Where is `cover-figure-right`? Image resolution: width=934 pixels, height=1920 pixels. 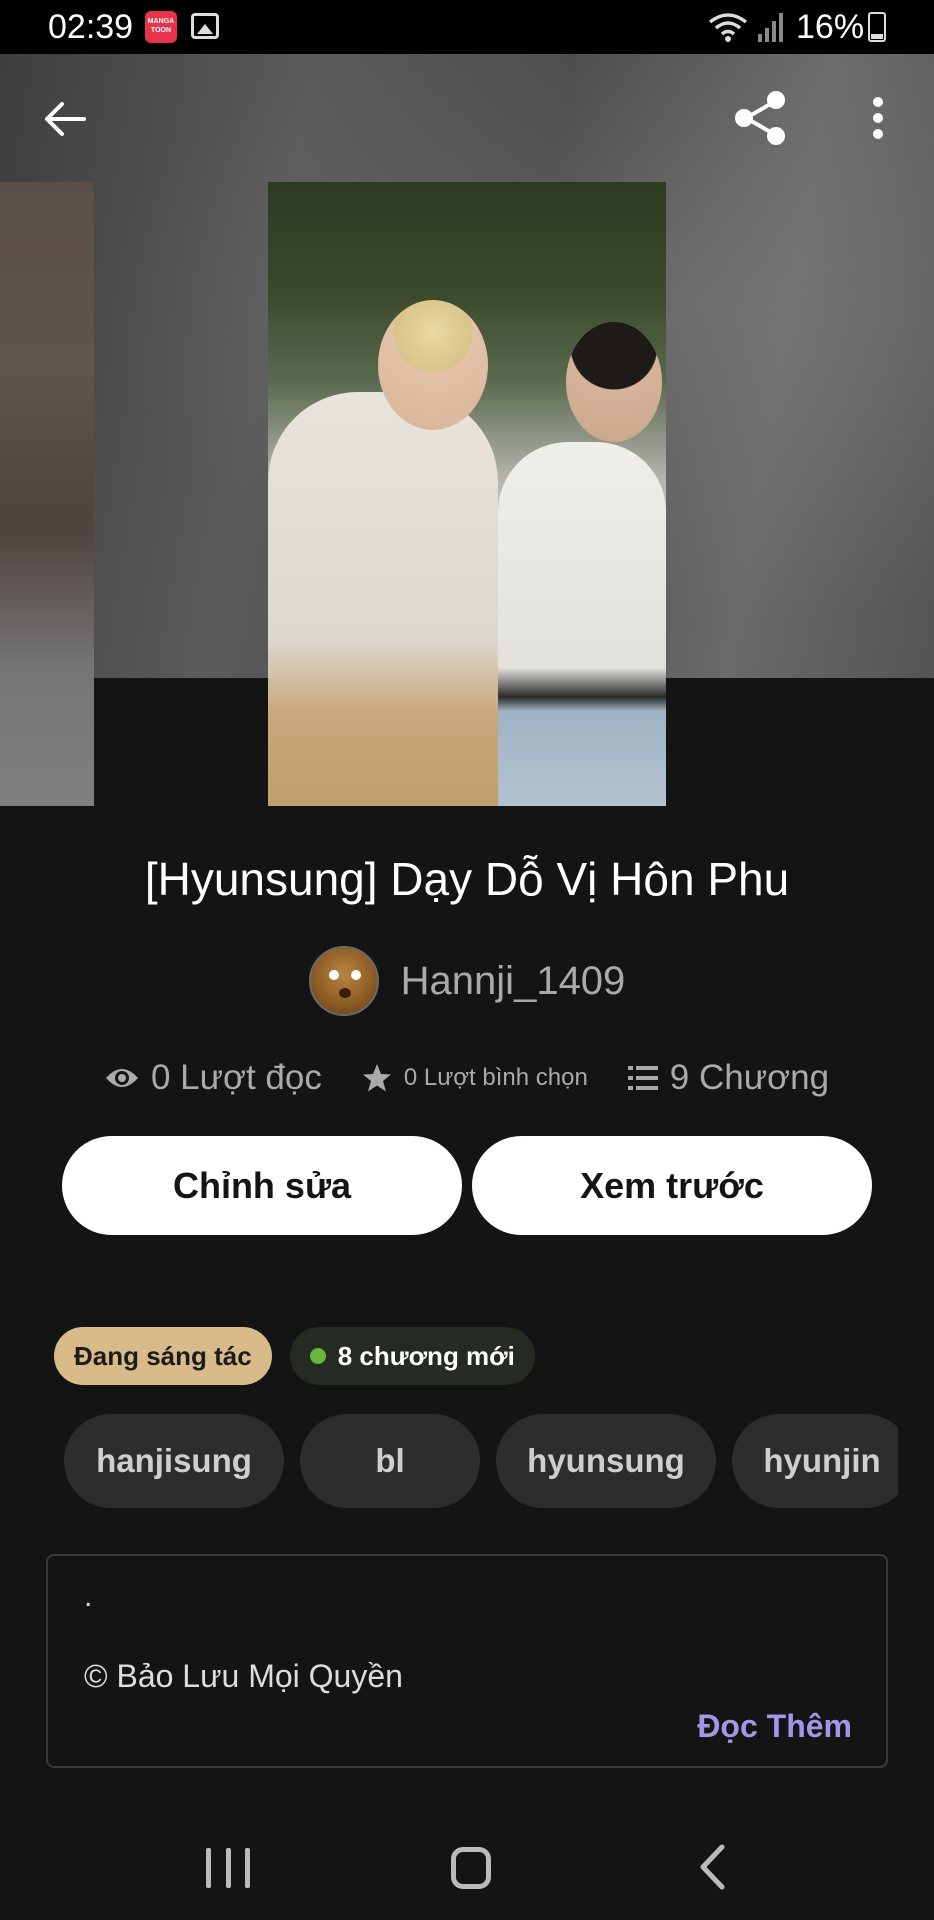 cover-figure-right is located at coordinates (582, 624).